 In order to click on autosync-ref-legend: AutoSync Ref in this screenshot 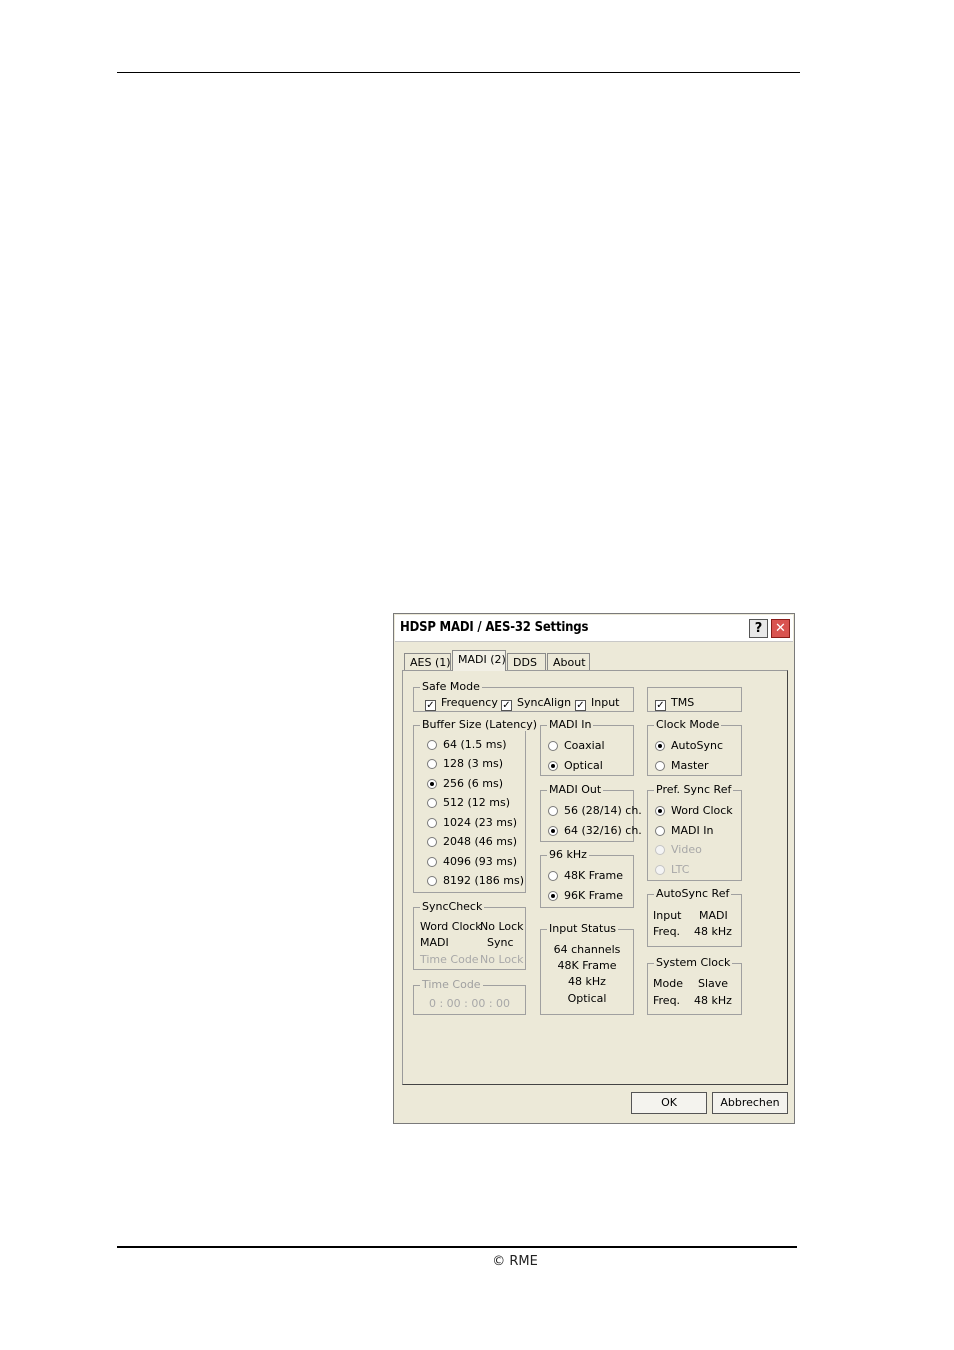, I will do `click(693, 893)`.